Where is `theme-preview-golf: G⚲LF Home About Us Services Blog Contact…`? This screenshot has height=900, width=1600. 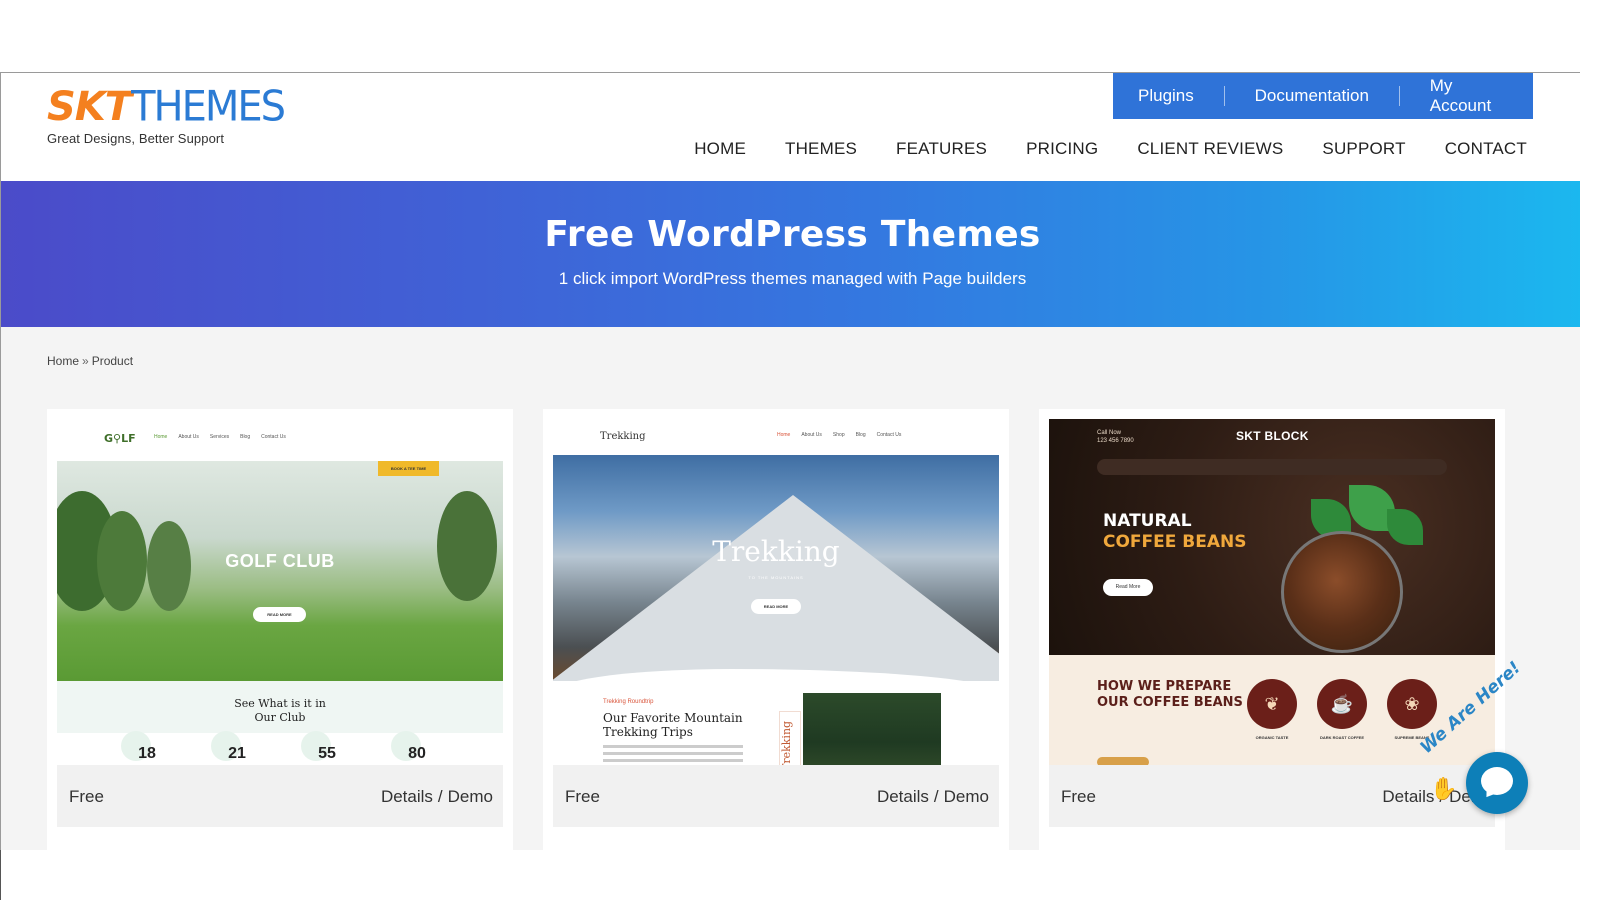 theme-preview-golf: G⚲LF Home About Us Services Blog Contact… is located at coordinates (280, 592).